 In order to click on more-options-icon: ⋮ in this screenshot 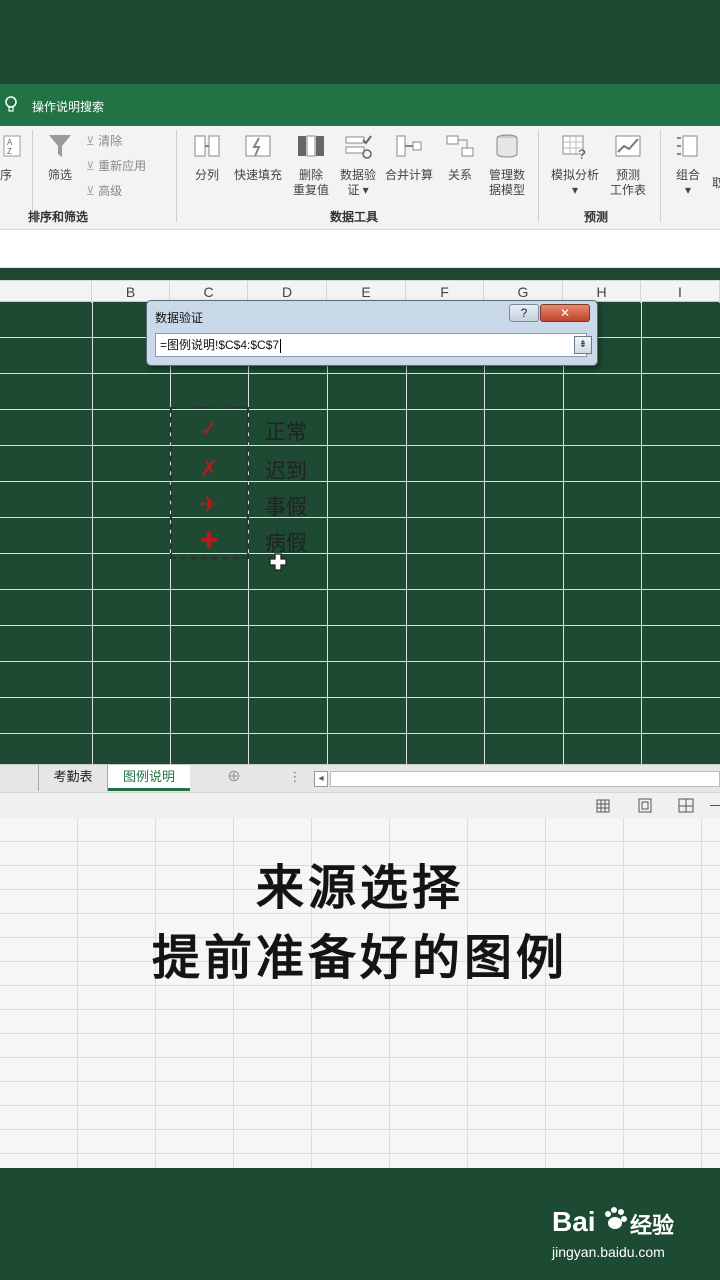, I will do `click(295, 778)`.